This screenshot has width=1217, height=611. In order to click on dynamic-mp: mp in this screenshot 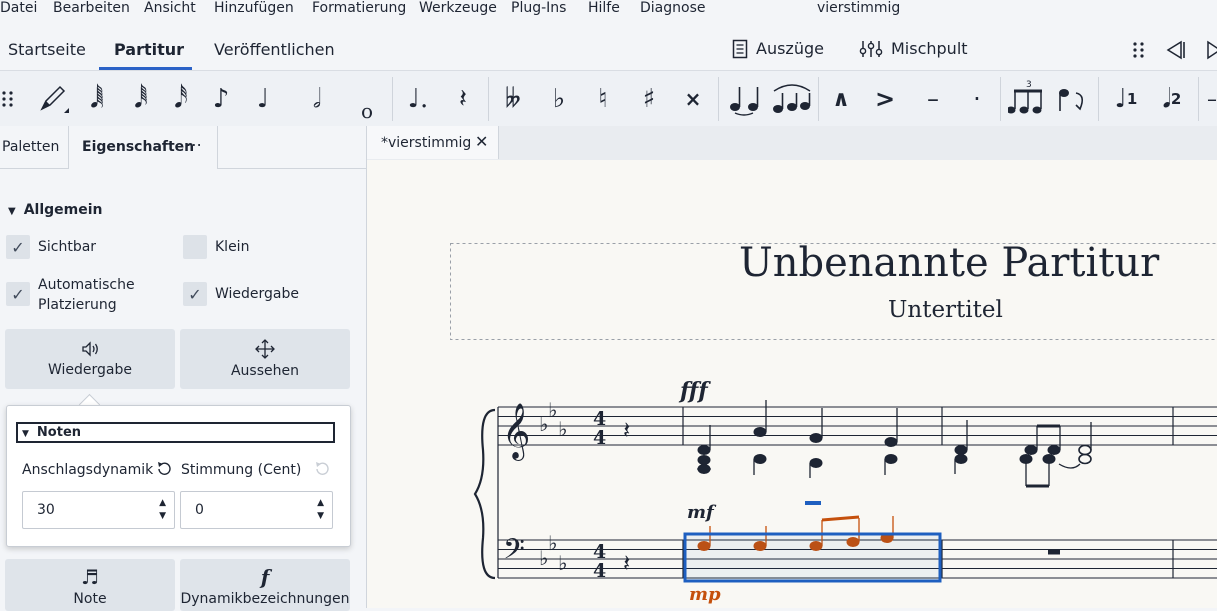, I will do `click(705, 594)`.